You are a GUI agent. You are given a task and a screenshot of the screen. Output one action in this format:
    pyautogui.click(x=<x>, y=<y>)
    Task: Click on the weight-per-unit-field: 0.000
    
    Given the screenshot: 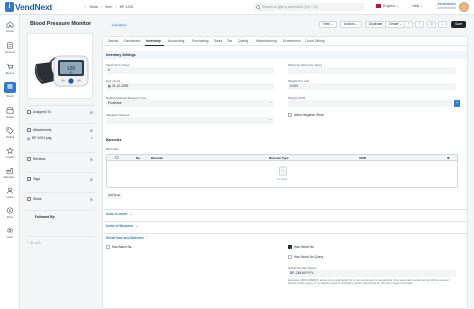 What is the action you would take?
    pyautogui.click(x=372, y=86)
    